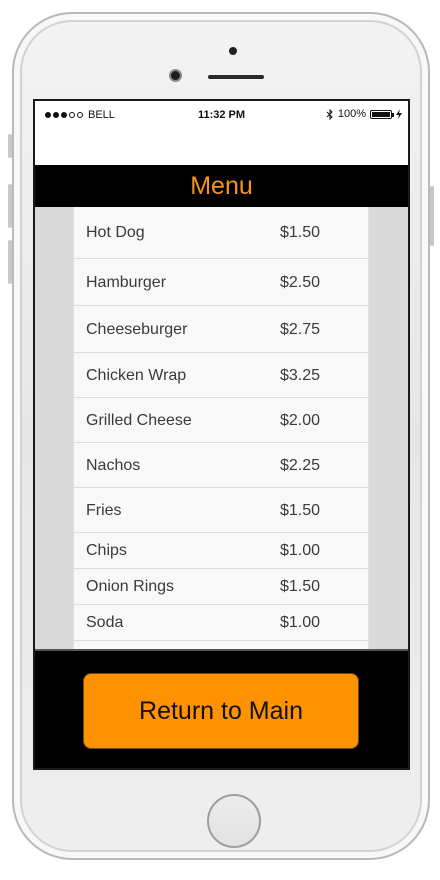 Image resolution: width=440 pixels, height=880 pixels. What do you see at coordinates (234, 821) in the screenshot?
I see `home-button` at bounding box center [234, 821].